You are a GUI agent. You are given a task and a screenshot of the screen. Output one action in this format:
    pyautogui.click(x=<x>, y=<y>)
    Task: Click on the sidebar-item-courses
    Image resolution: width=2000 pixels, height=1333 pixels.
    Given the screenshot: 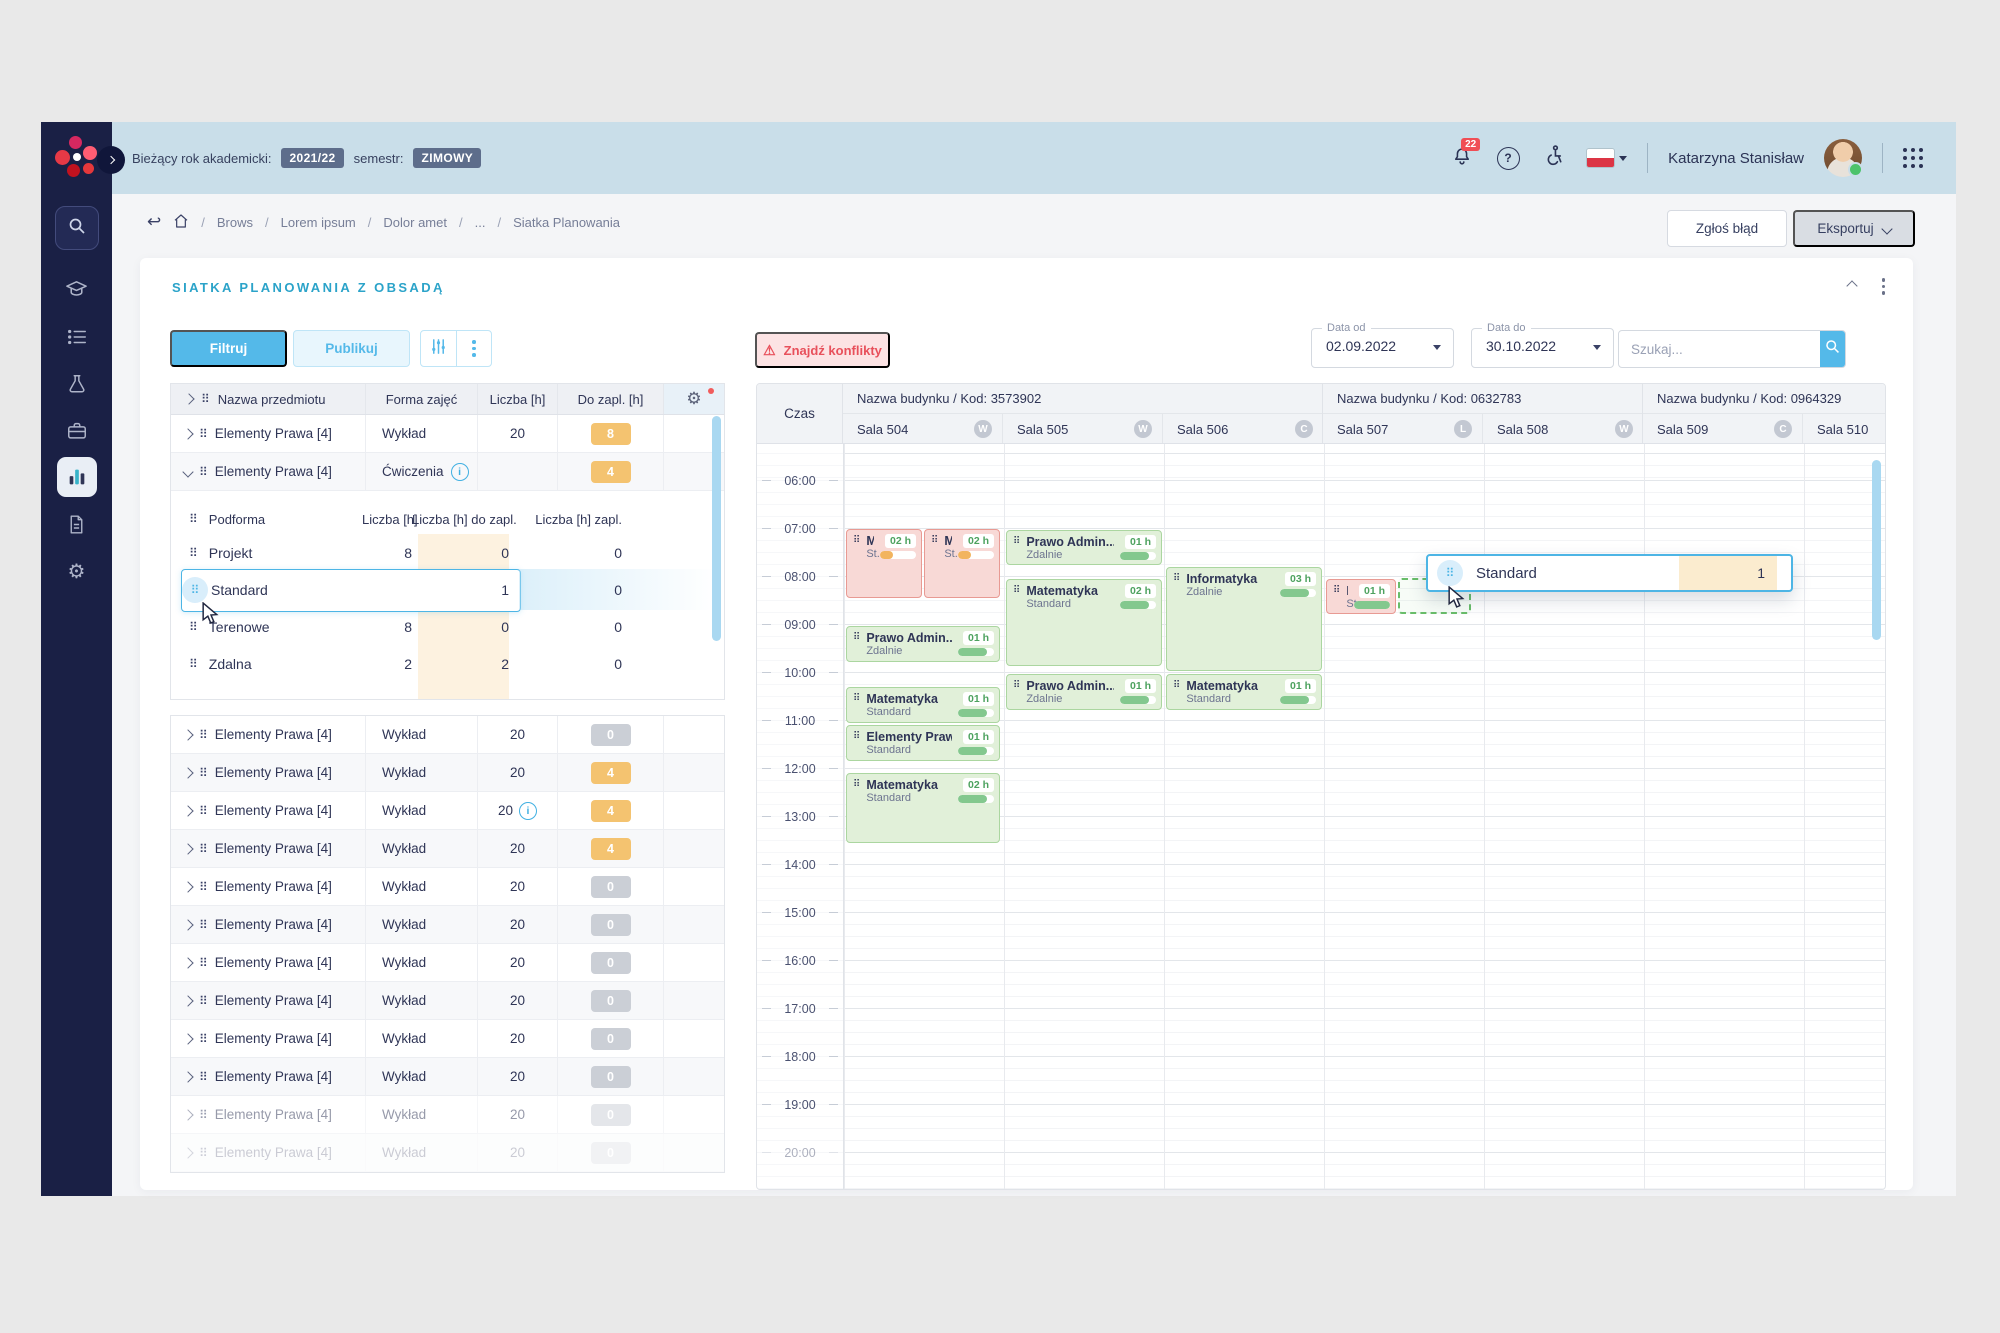 What is the action you would take?
    pyautogui.click(x=77, y=289)
    